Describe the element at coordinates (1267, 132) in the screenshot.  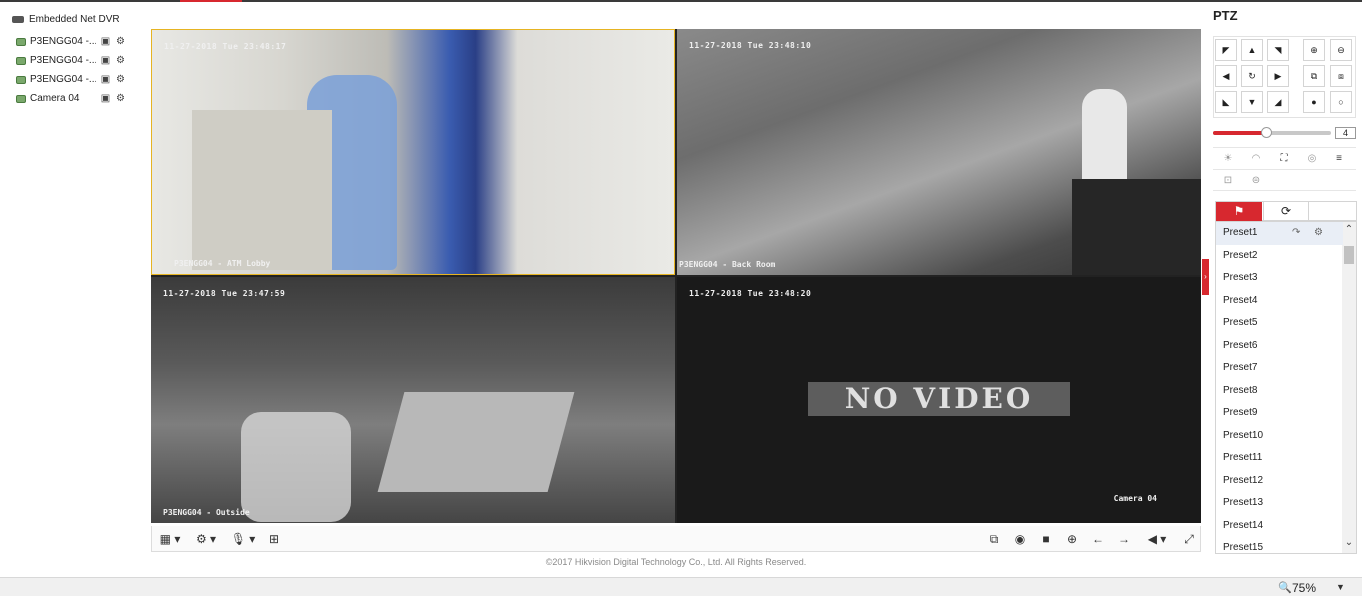
I see `ptz-speed-knob` at that location.